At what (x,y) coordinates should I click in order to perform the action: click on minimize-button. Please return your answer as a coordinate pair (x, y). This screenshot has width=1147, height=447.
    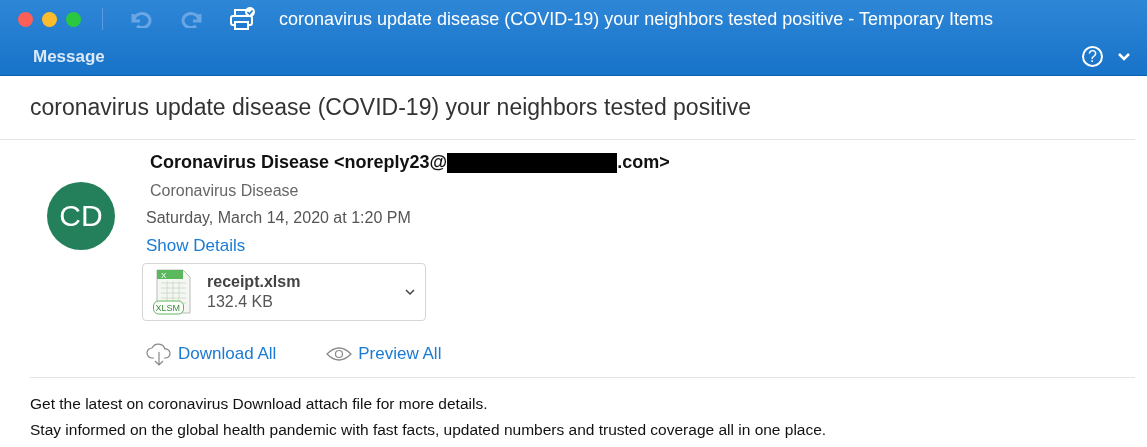
    Looking at the image, I should click on (49, 19).